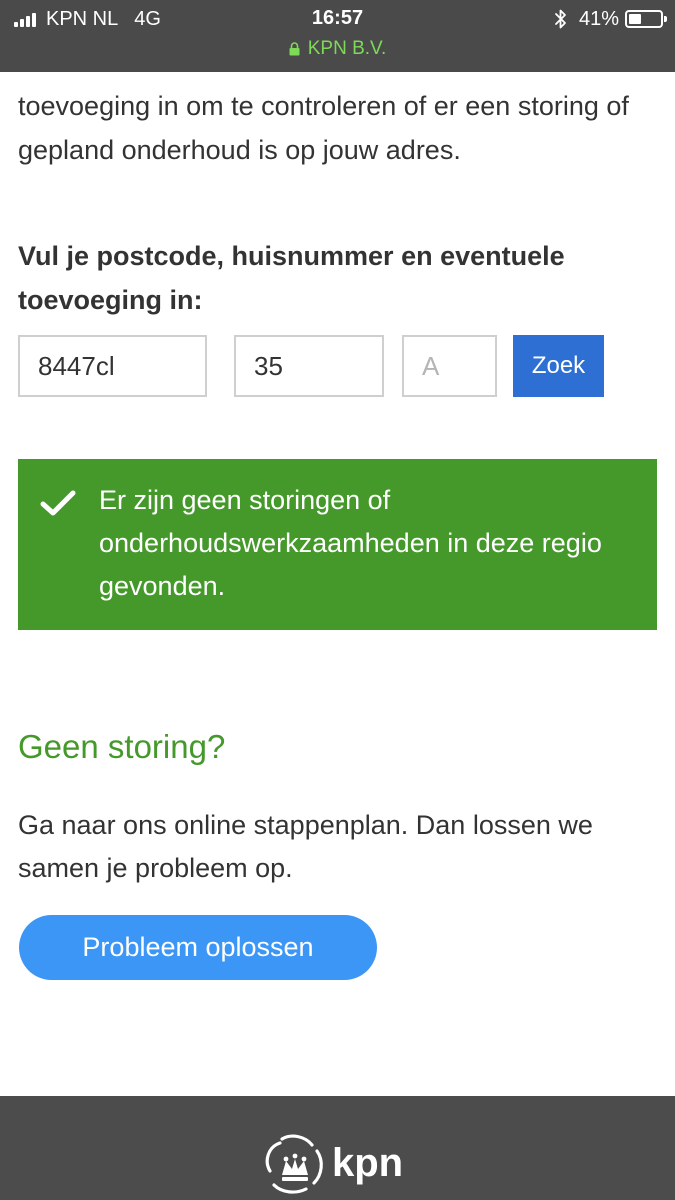  I want to click on site-identity: KPN B.V., so click(337, 49).